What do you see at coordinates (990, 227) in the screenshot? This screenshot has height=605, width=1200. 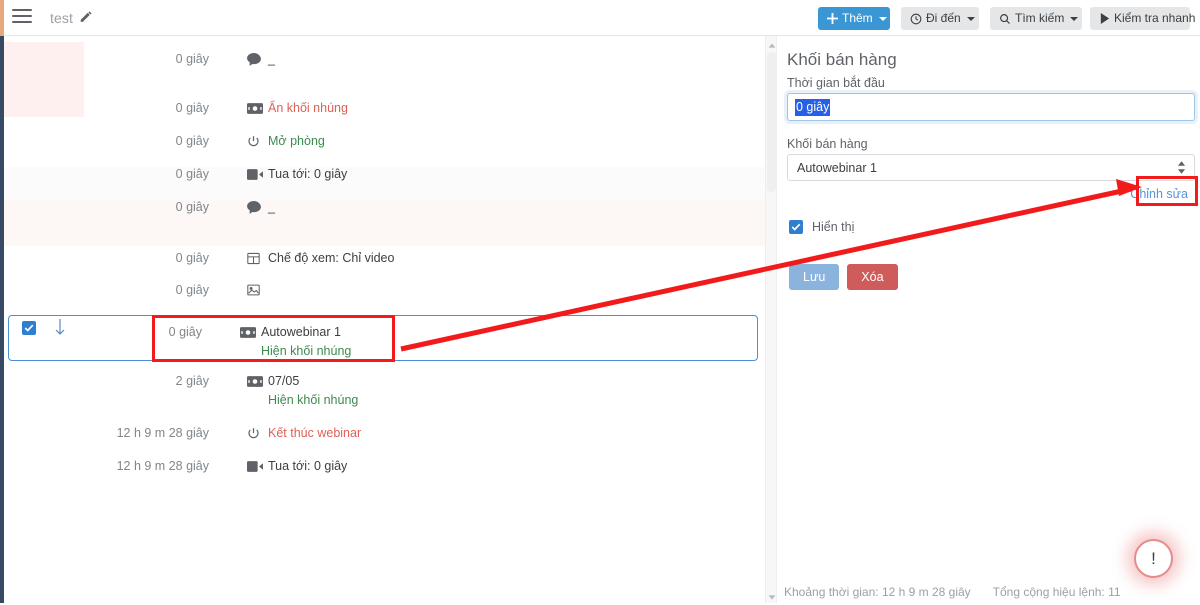 I see `visibility-checkbox-row: Hiển thị` at bounding box center [990, 227].